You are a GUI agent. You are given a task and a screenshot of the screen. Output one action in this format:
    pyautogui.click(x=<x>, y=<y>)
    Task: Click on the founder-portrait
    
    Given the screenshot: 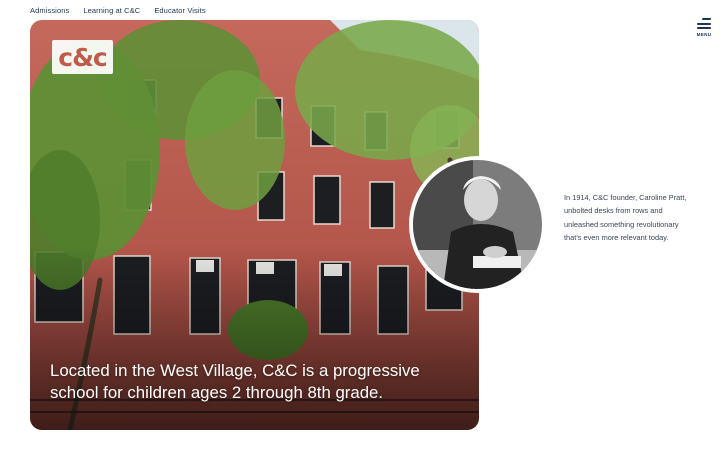 What is the action you would take?
    pyautogui.click(x=477, y=224)
    